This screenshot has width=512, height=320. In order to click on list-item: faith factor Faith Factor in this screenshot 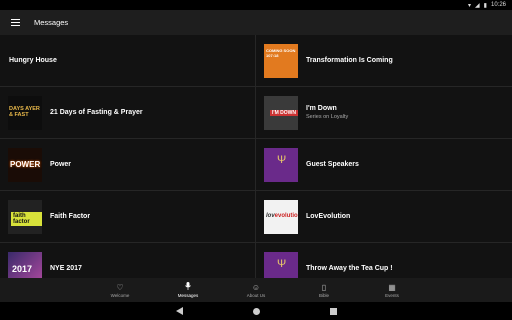, I will do `click(128, 217)`.